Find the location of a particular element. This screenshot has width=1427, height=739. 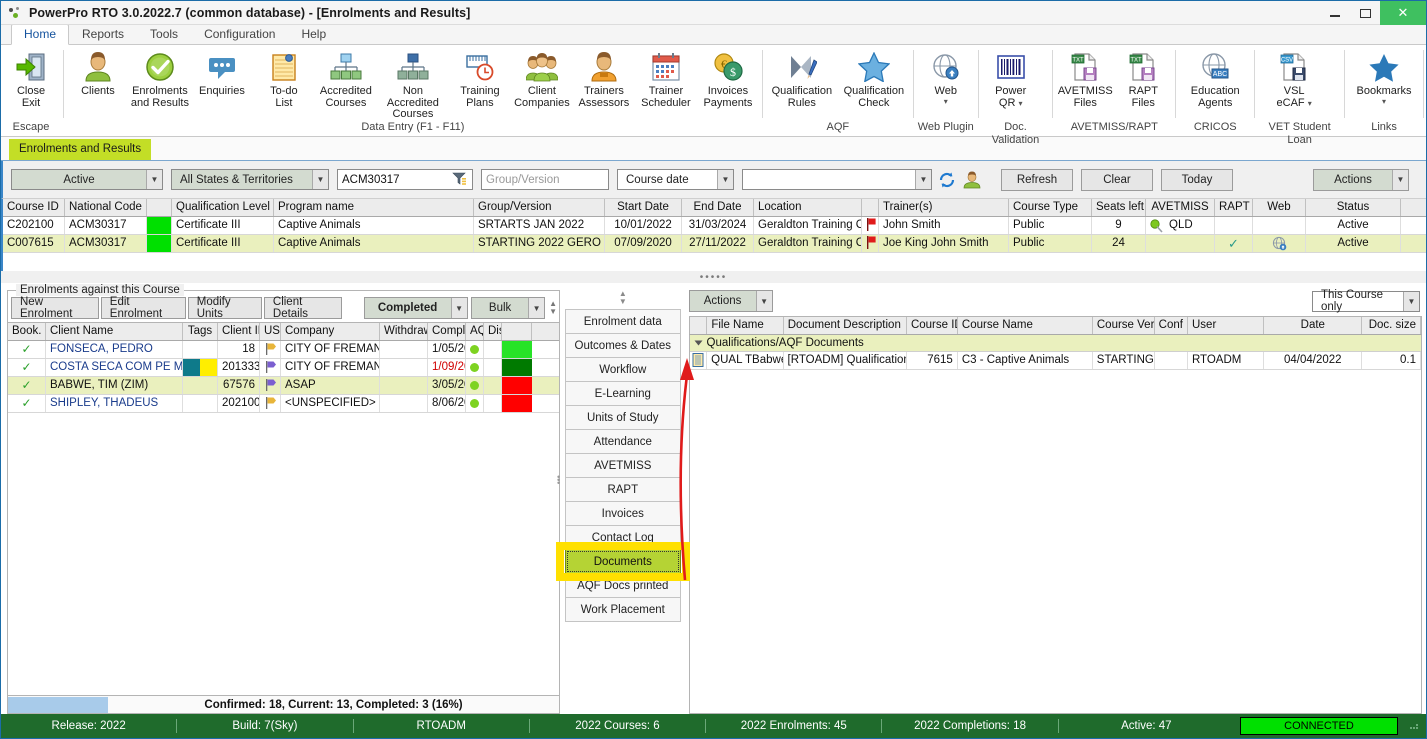

ribbon-accredited-courses: Accredited Courses is located at coordinates (346, 77).